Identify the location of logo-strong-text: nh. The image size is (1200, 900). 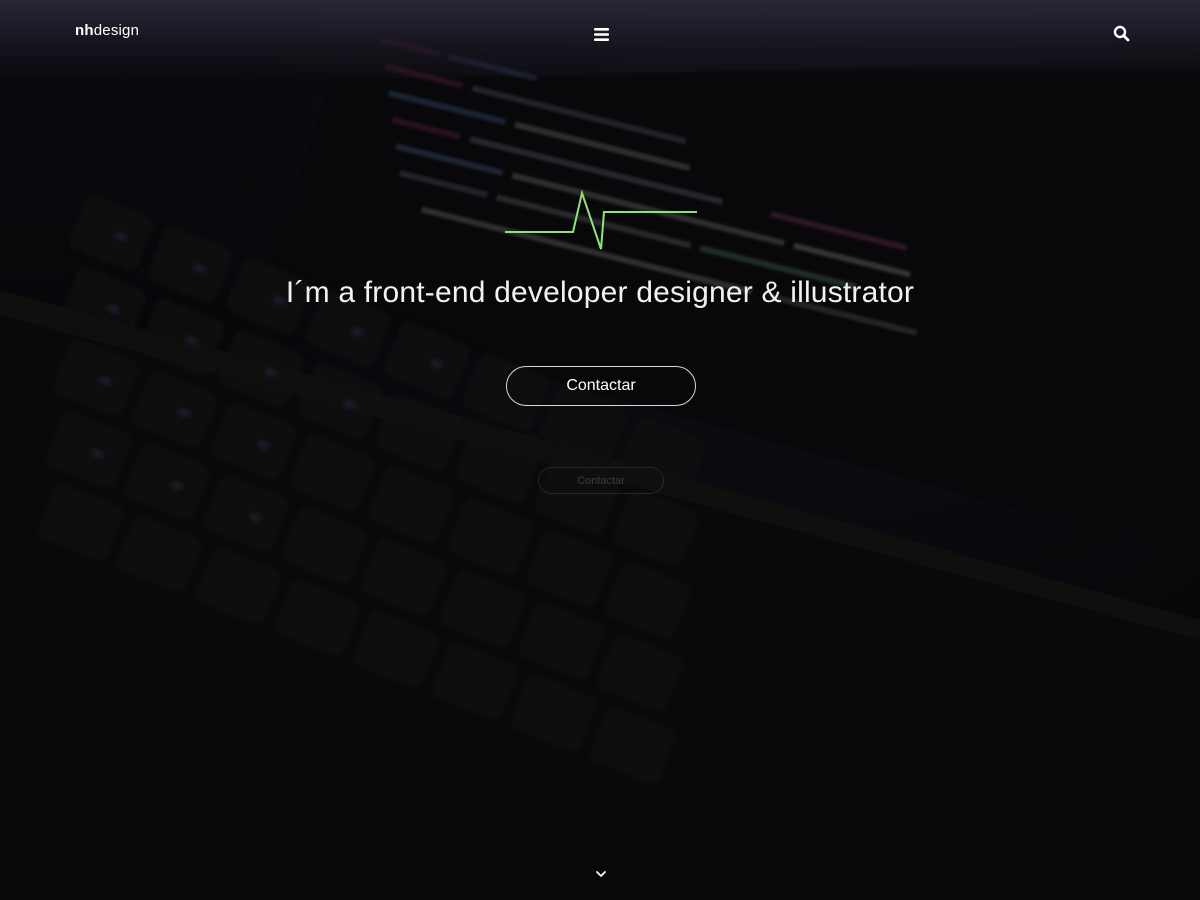
(84, 30).